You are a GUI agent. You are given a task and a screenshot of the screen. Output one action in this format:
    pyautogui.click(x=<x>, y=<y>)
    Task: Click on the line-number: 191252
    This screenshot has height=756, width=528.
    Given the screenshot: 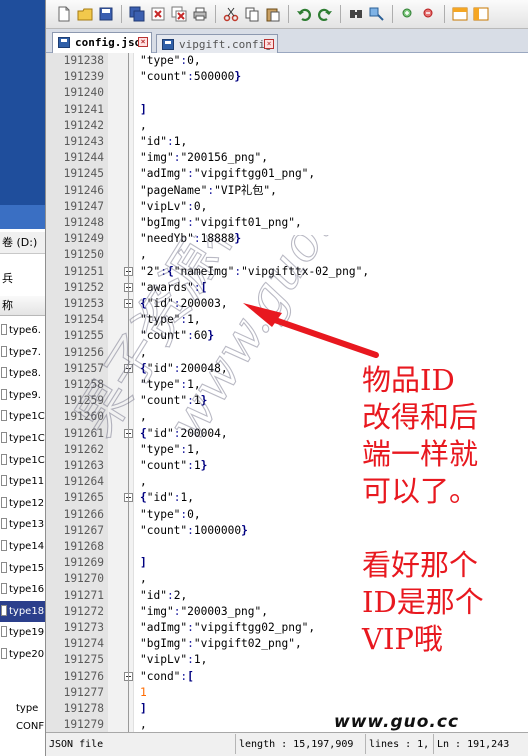 What is the action you would take?
    pyautogui.click(x=83, y=287)
    